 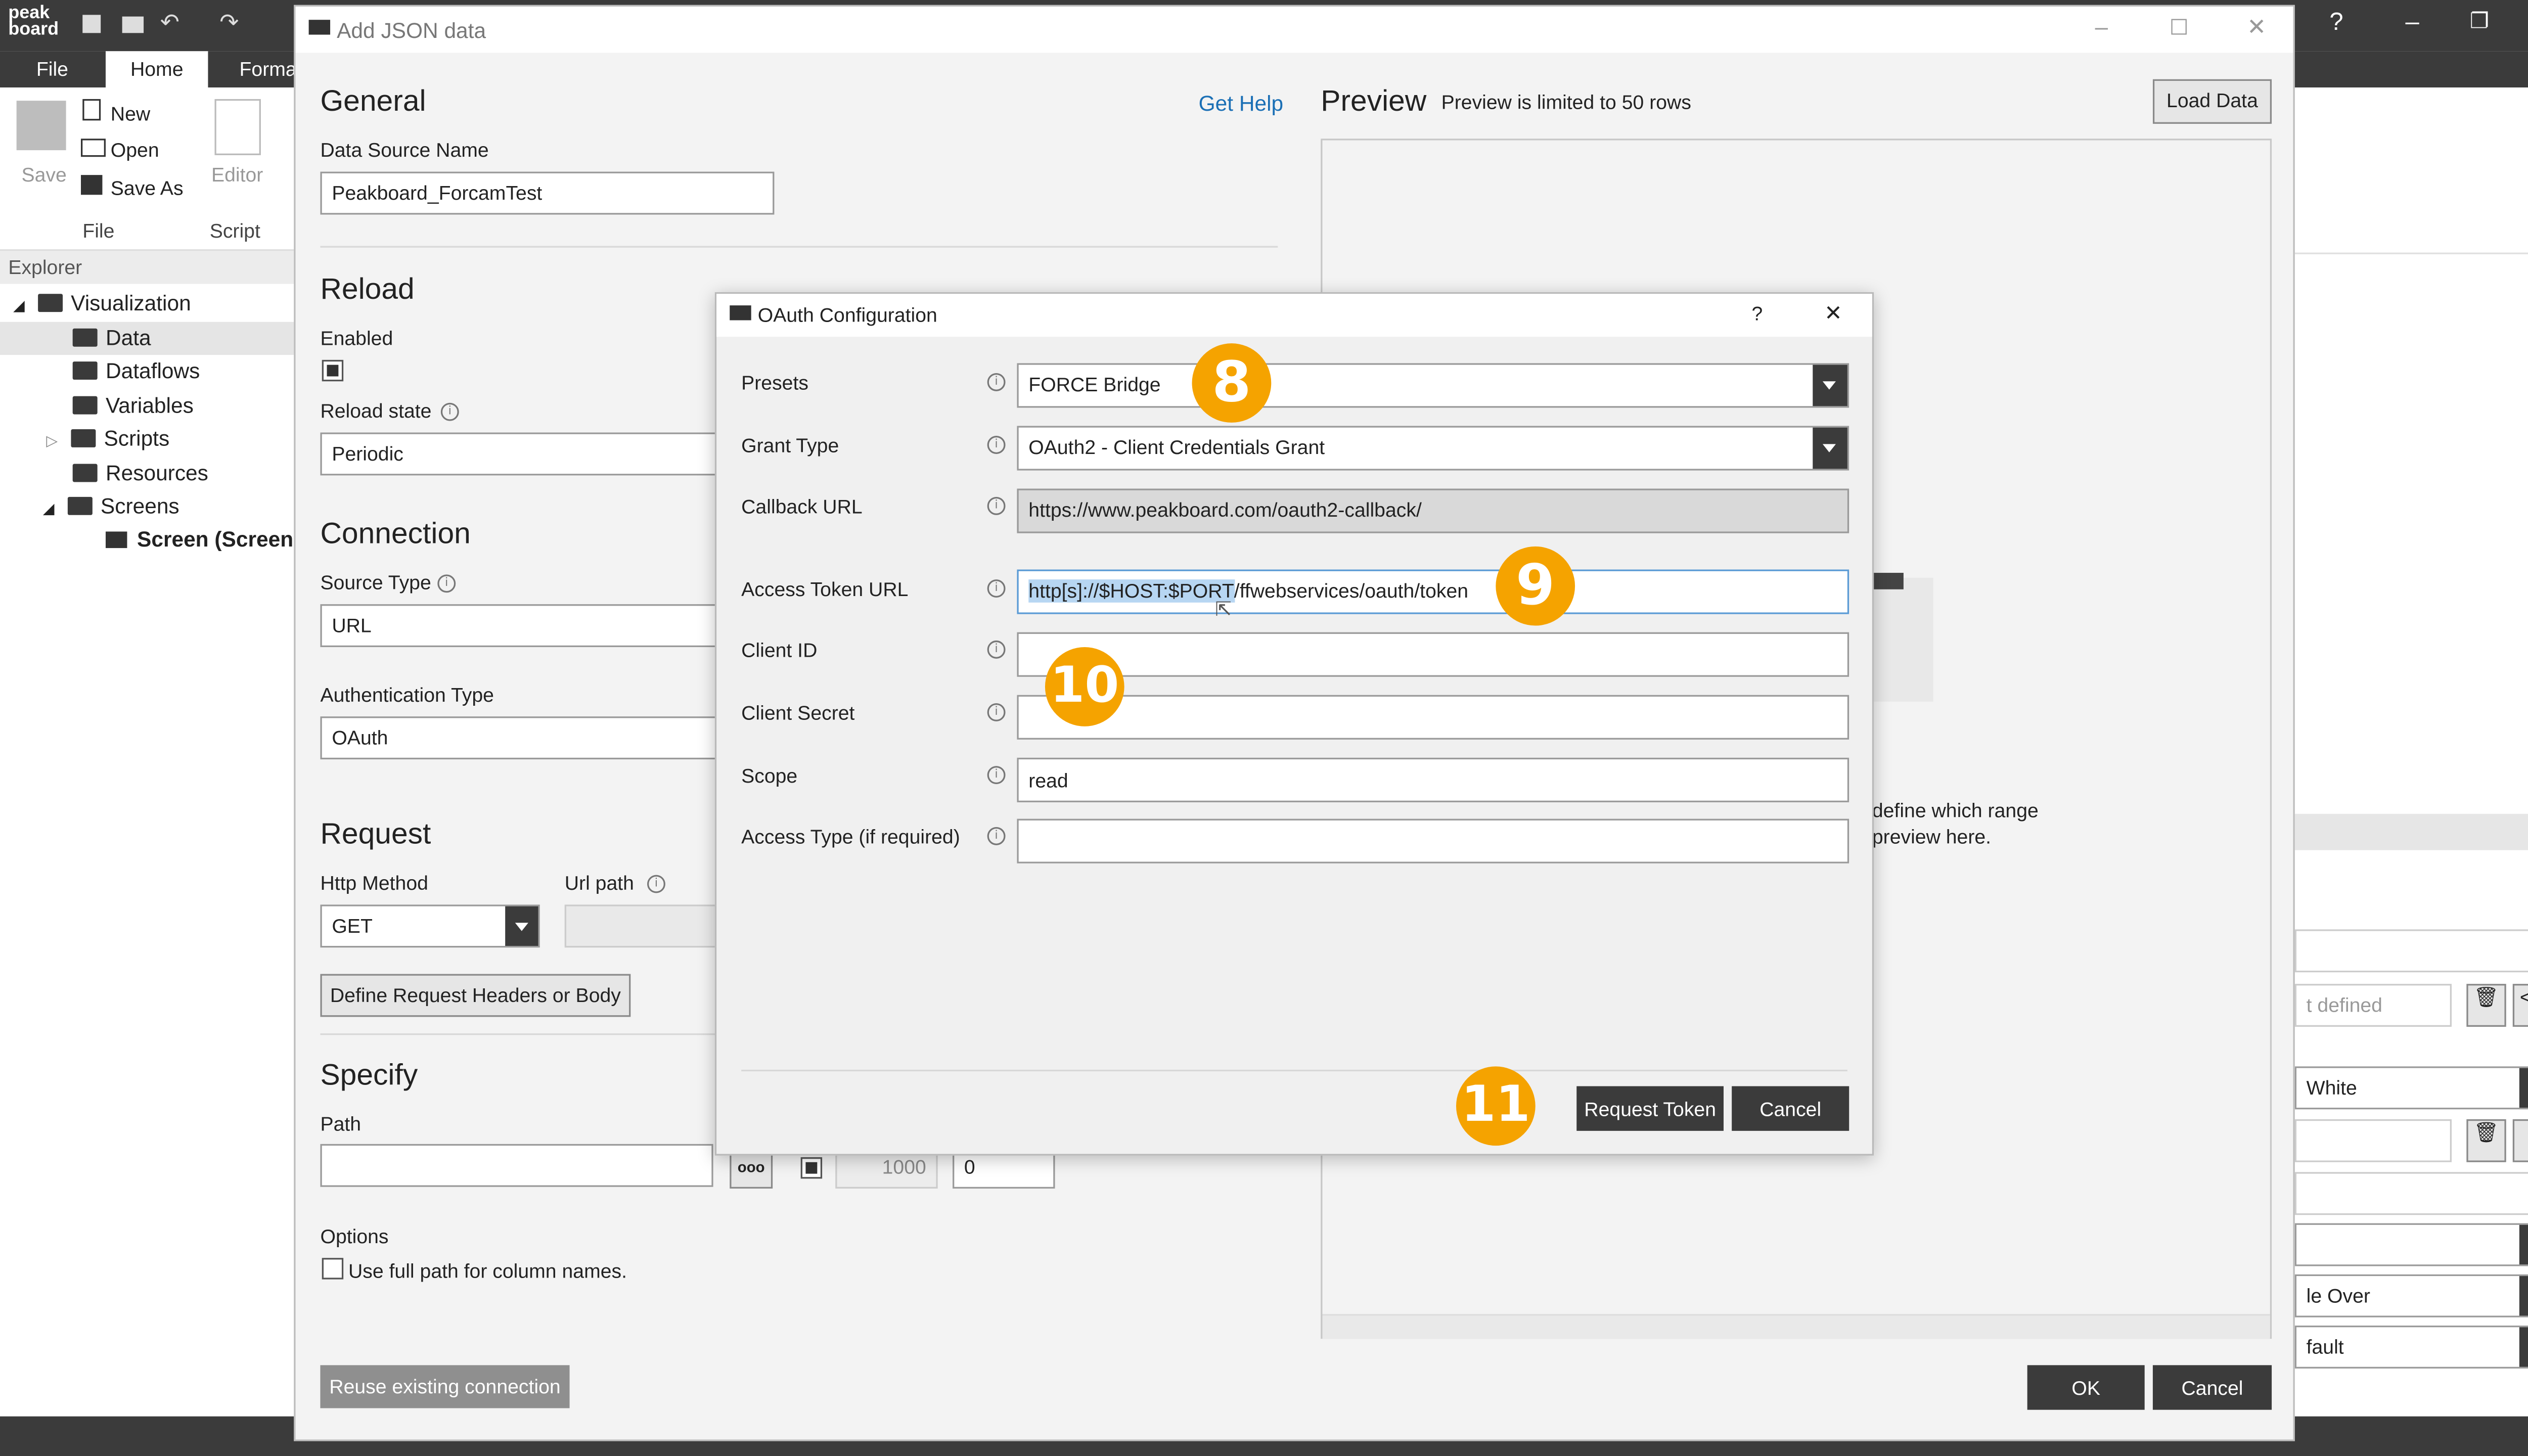 What do you see at coordinates (1433, 385) in the screenshot?
I see `presets-dropdown: FORCE Bridge` at bounding box center [1433, 385].